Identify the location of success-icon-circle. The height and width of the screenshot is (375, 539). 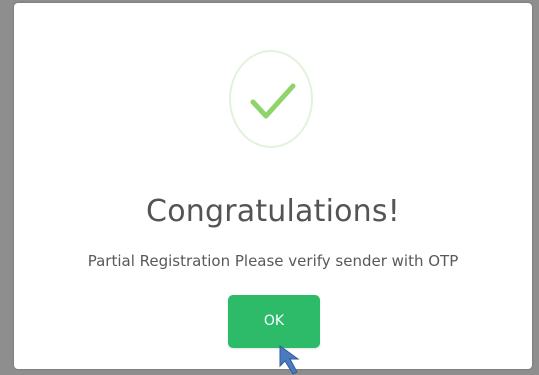
(271, 99).